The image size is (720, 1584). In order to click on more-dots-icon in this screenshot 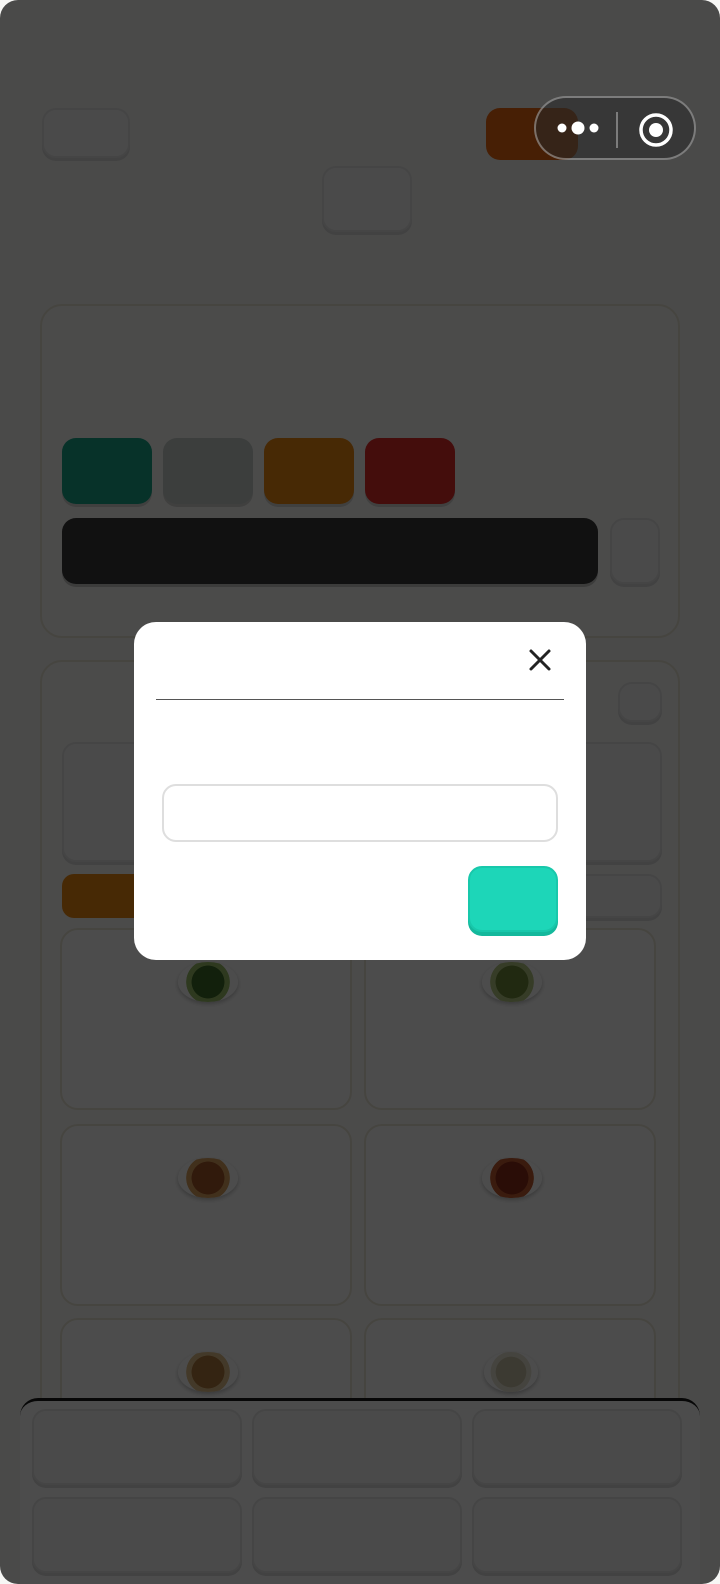, I will do `click(578, 128)`.